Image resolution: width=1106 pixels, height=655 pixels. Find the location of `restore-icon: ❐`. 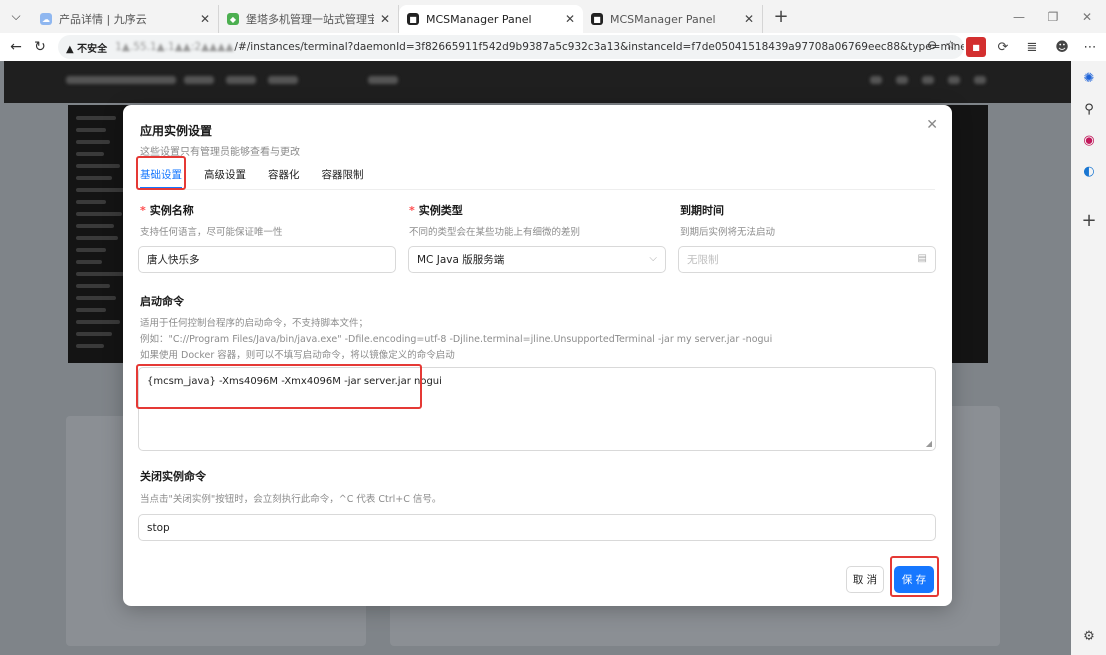

restore-icon: ❐ is located at coordinates (1053, 16).